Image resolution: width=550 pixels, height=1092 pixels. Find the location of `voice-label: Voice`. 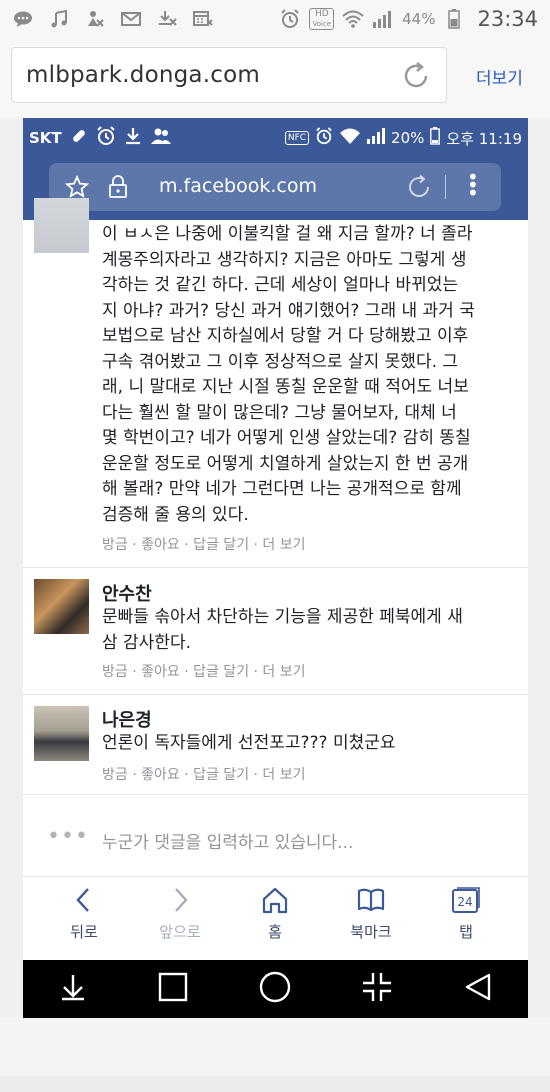

voice-label: Voice is located at coordinates (322, 24).